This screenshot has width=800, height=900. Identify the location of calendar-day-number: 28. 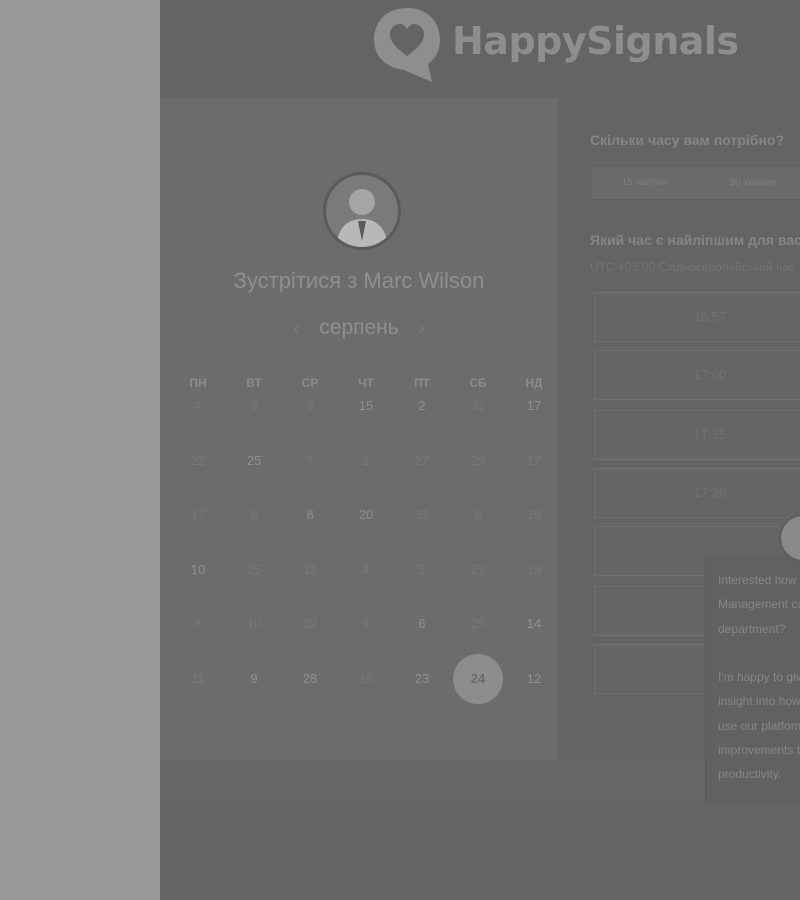
(310, 678).